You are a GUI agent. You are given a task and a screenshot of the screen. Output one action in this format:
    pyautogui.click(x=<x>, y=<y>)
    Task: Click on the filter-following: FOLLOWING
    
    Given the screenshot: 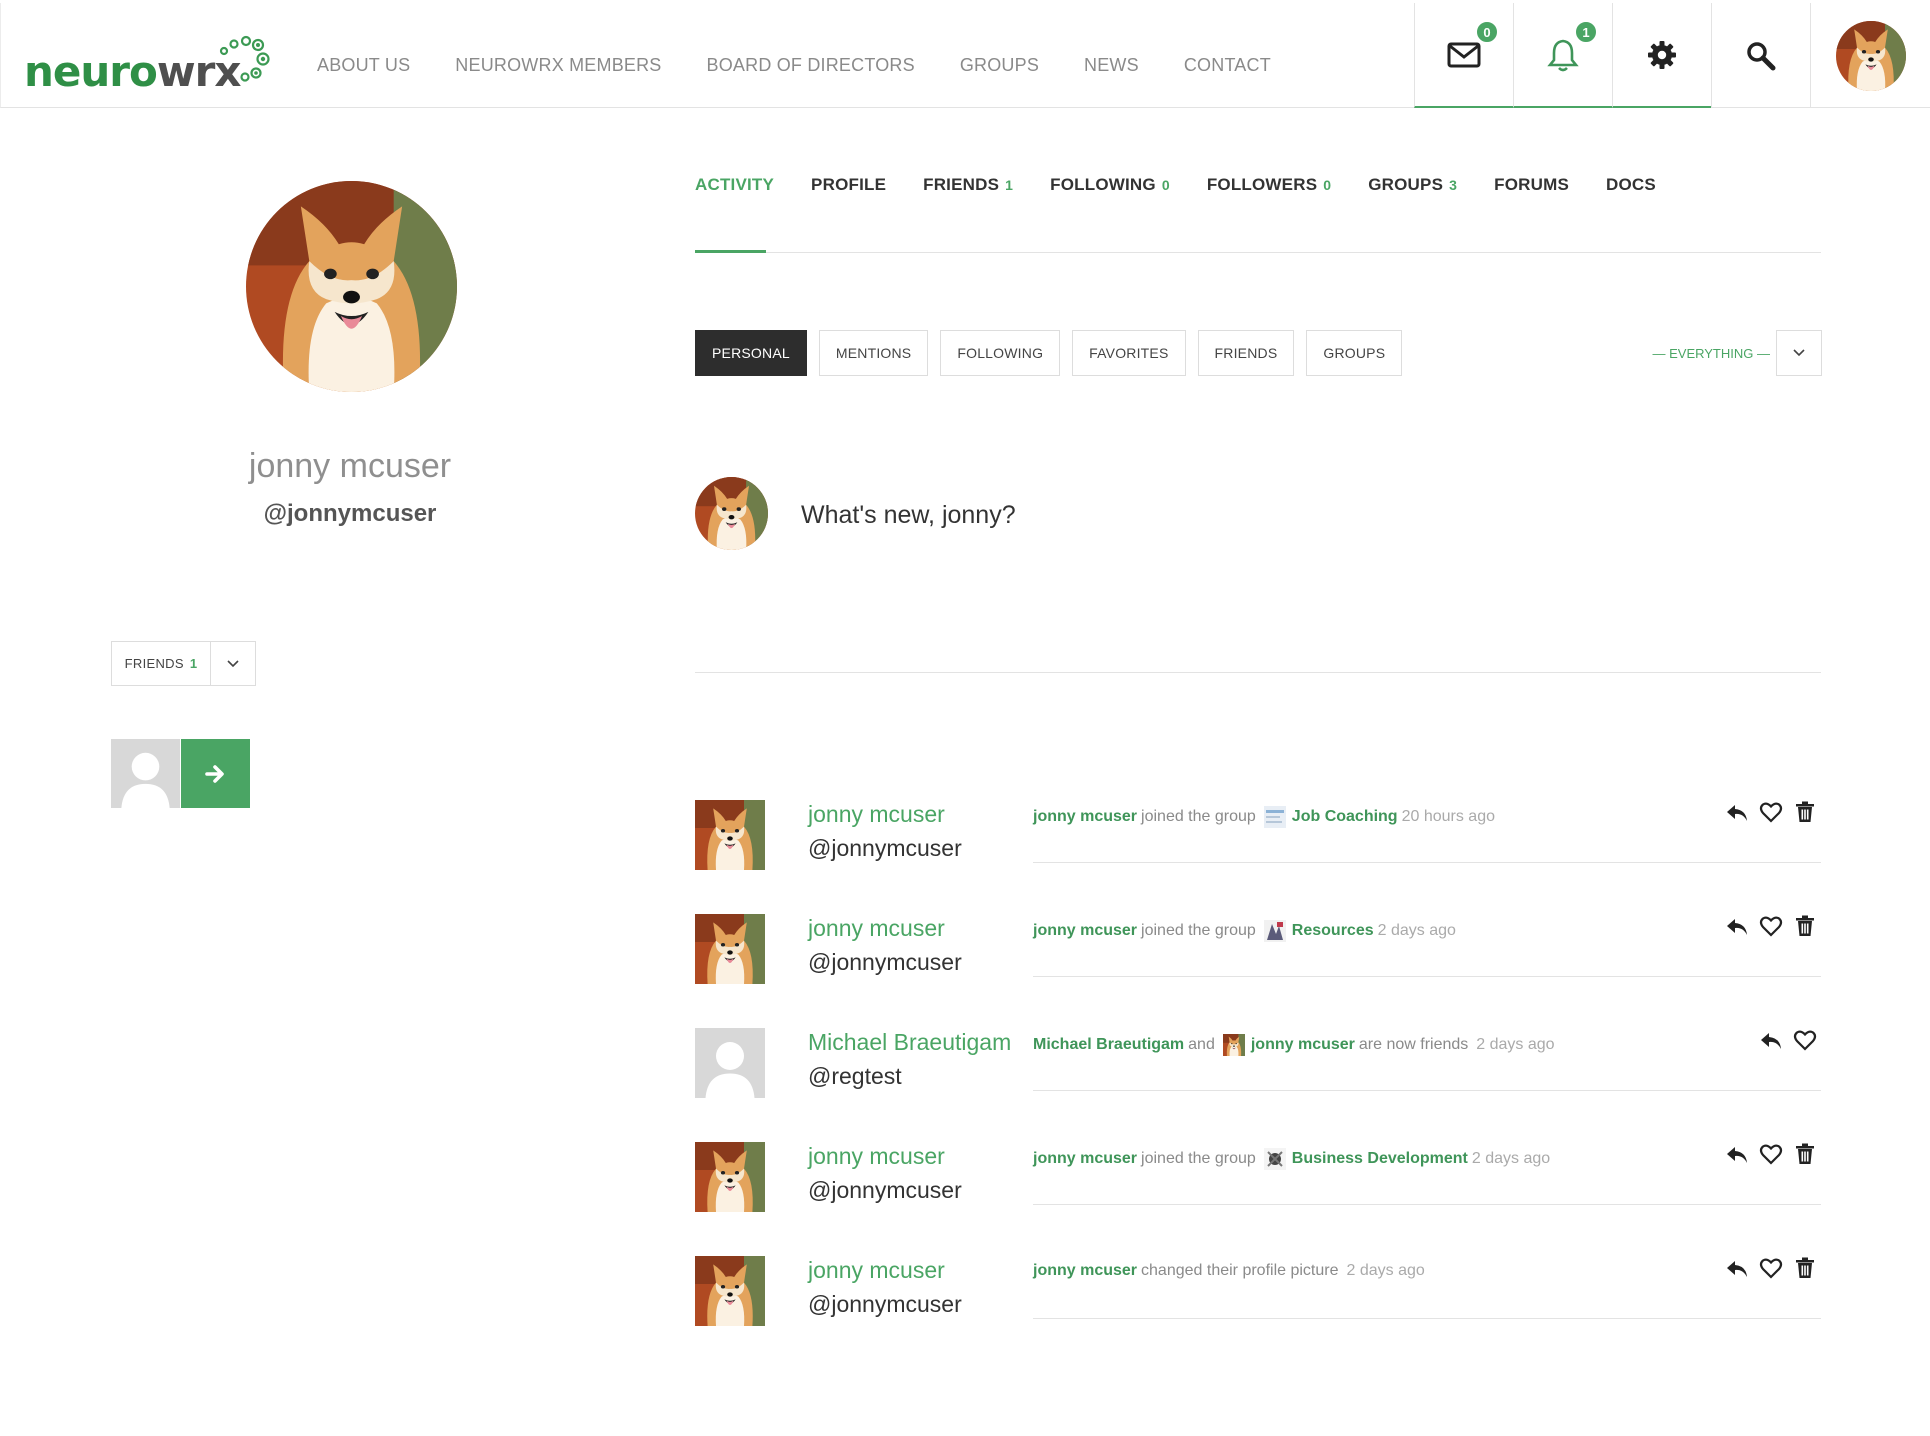 What is the action you would take?
    pyautogui.click(x=1000, y=353)
    